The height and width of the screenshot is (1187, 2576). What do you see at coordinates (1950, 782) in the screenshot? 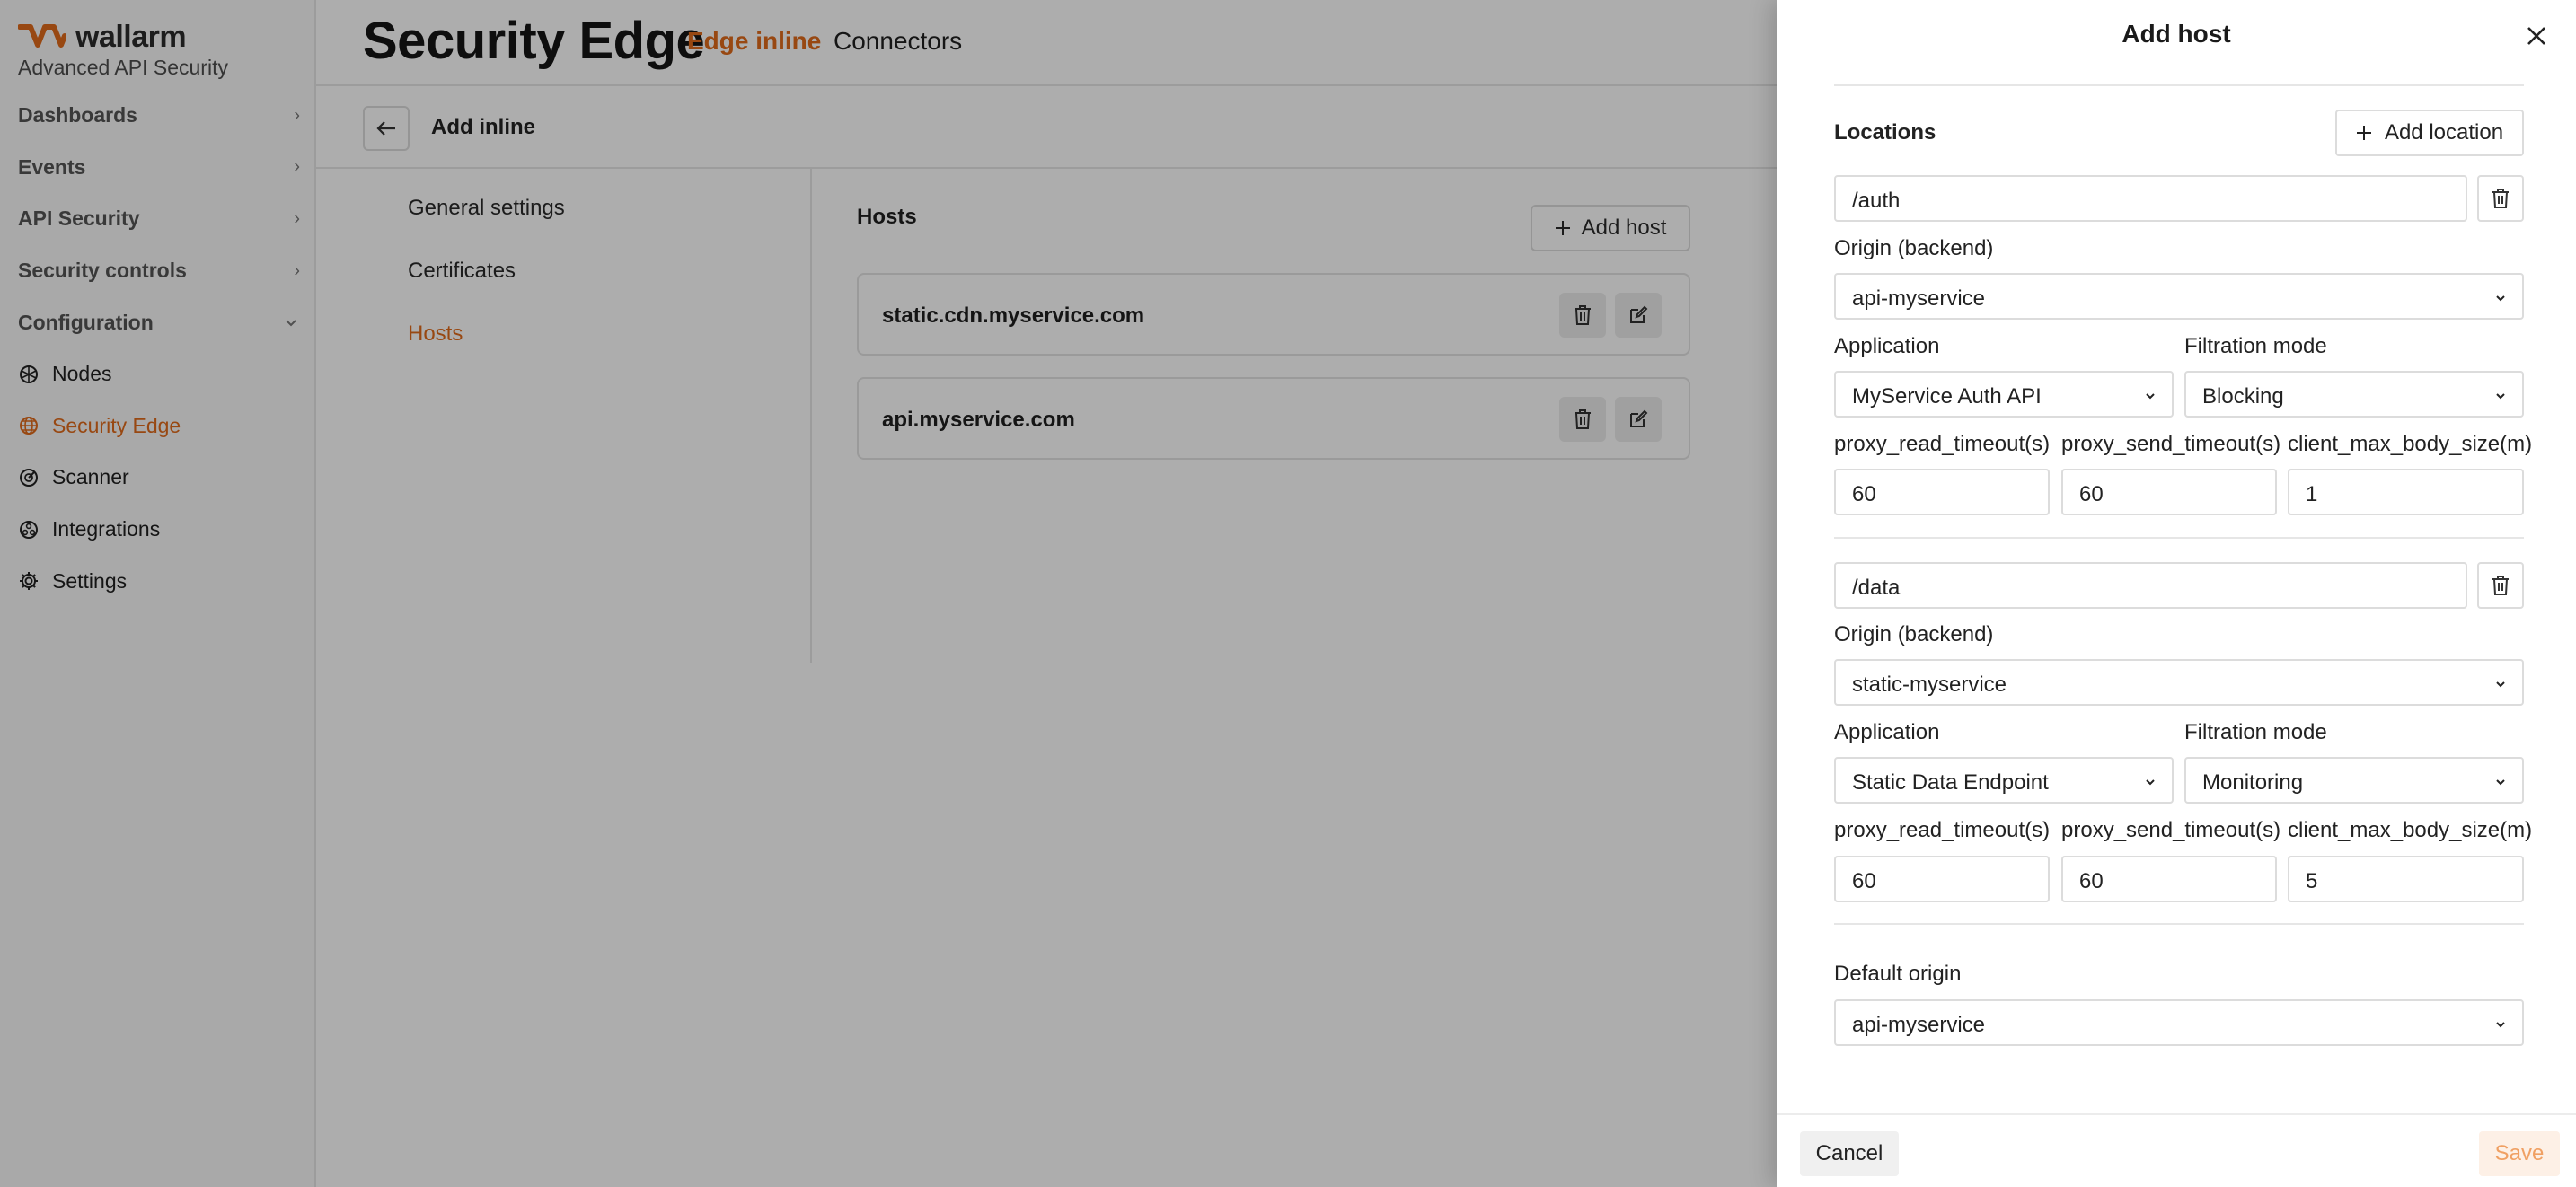
I see `application-value: Static Data Endpoint` at bounding box center [1950, 782].